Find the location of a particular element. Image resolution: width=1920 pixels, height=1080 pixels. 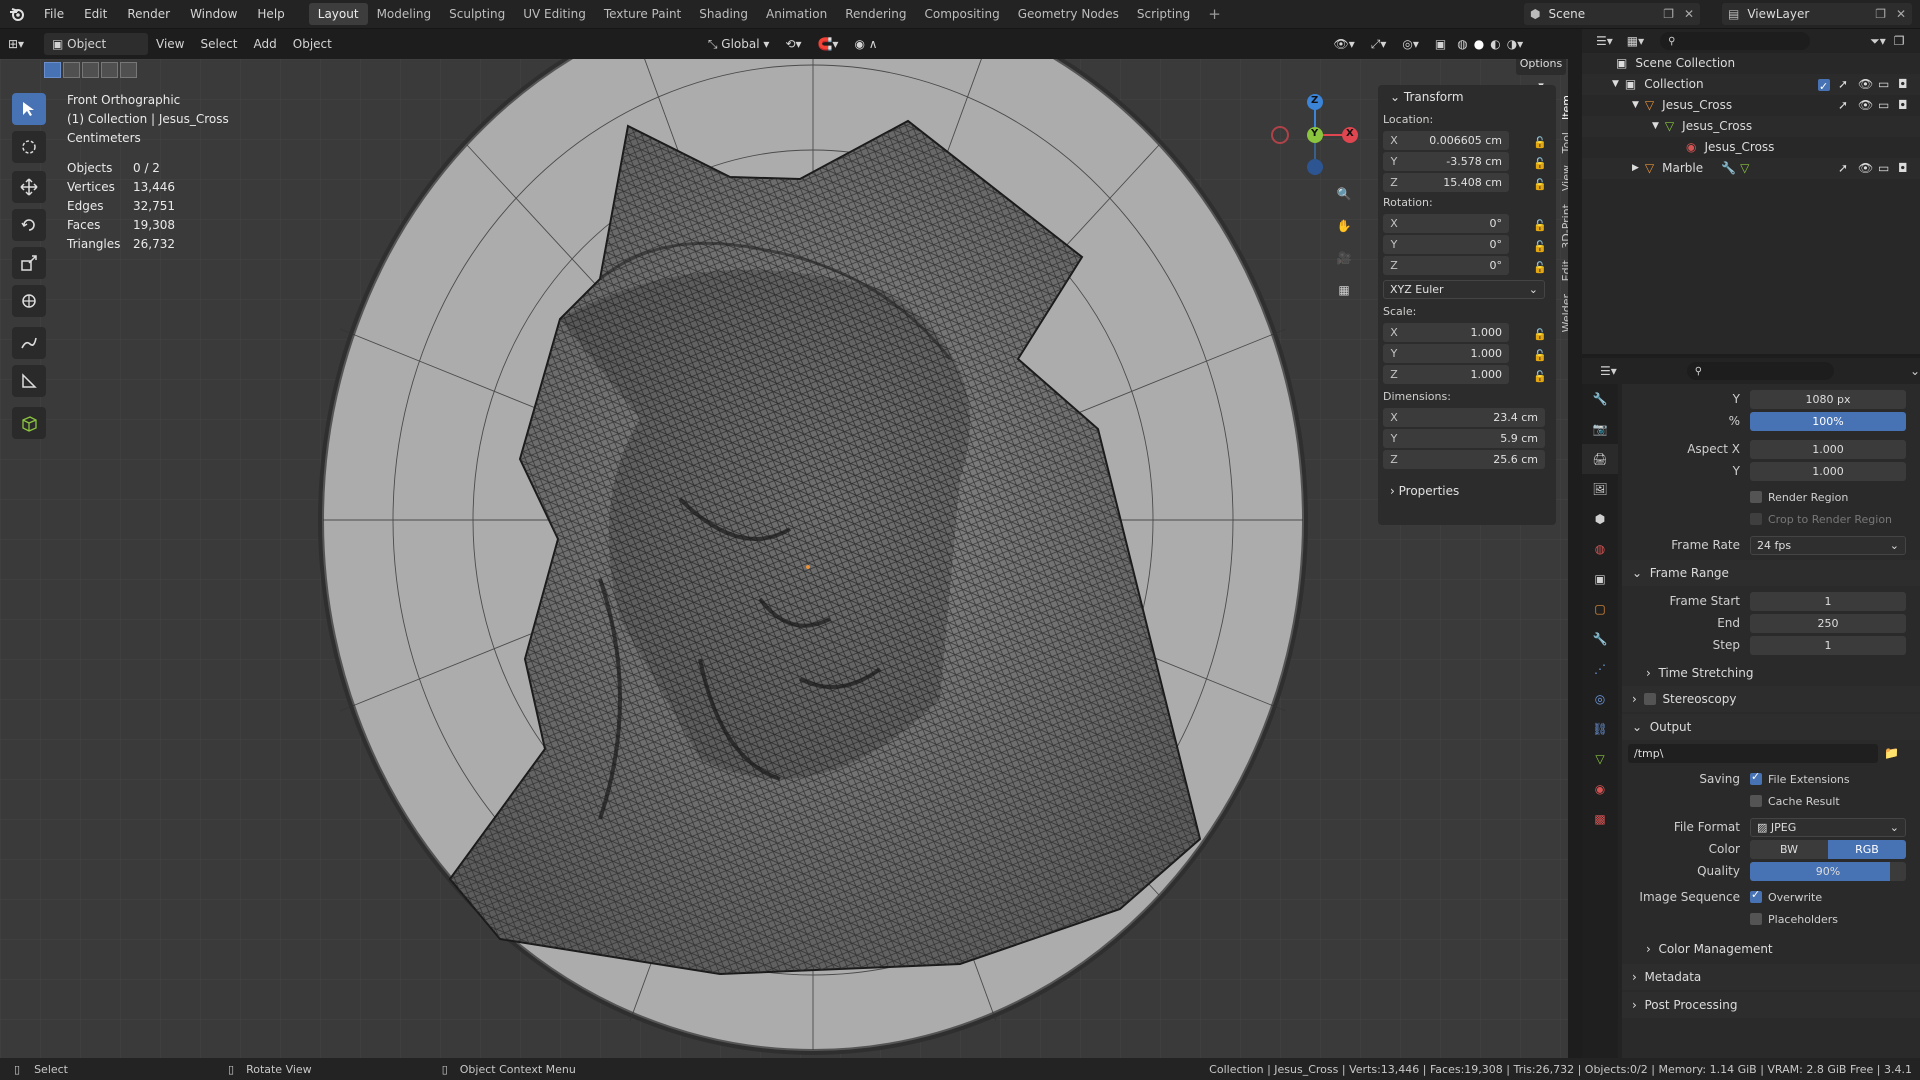

move-tool-icon is located at coordinates (29, 187).